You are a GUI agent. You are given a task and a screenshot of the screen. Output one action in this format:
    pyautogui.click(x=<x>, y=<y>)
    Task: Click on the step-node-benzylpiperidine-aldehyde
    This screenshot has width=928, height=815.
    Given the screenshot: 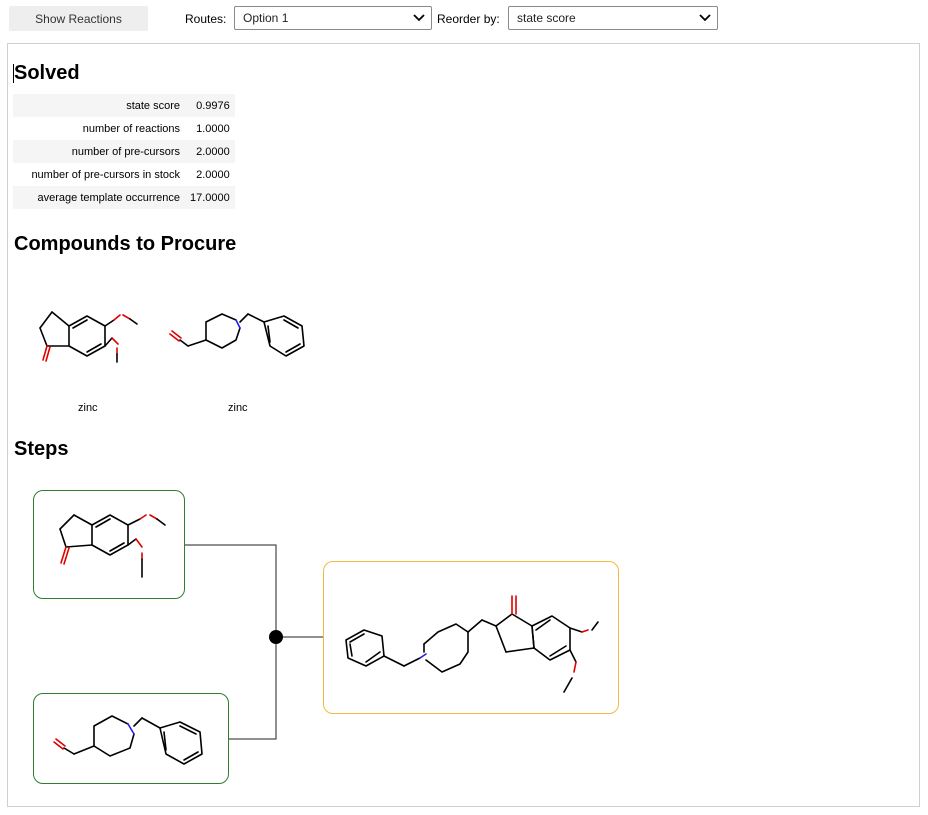 What is the action you would take?
    pyautogui.click(x=131, y=738)
    